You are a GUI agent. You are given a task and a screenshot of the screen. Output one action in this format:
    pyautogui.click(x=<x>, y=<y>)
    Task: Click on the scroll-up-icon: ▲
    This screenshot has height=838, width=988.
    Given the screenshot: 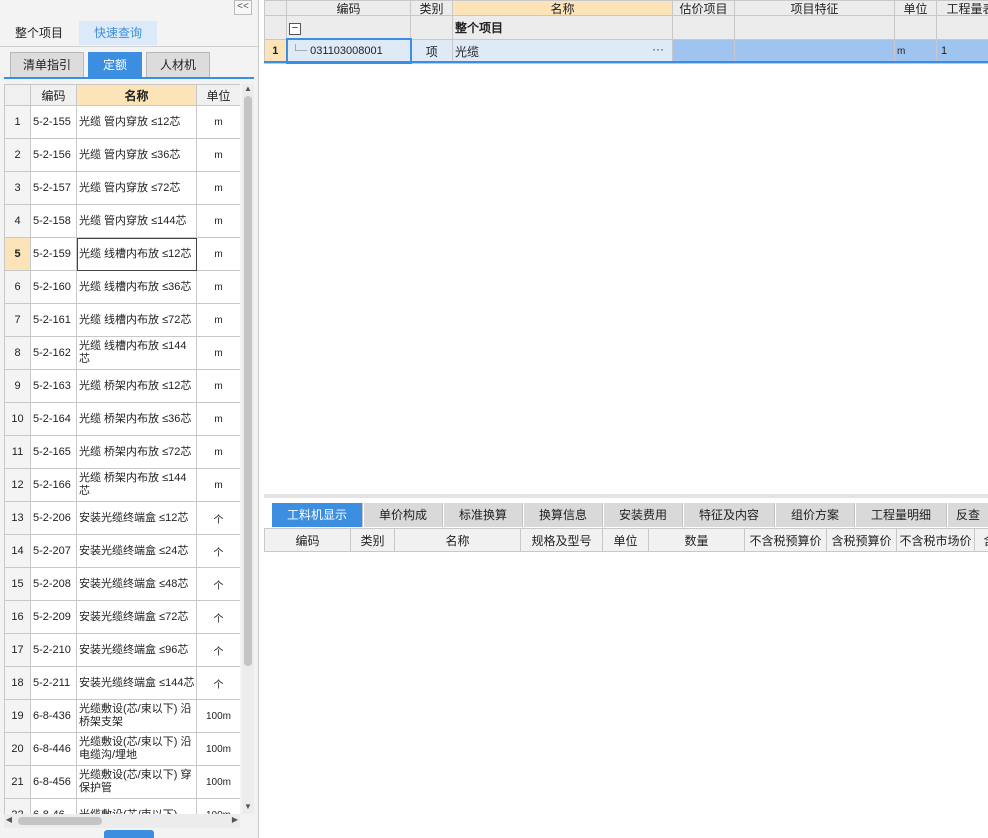 What is the action you would take?
    pyautogui.click(x=248, y=89)
    